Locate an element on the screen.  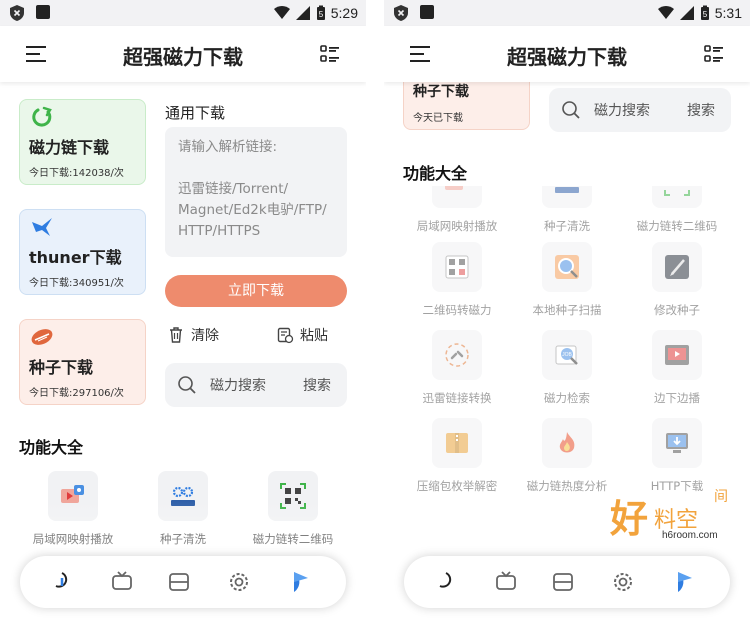
watermark-logo: 好 料空 间 h6room.com is located at coordinates (675, 518).